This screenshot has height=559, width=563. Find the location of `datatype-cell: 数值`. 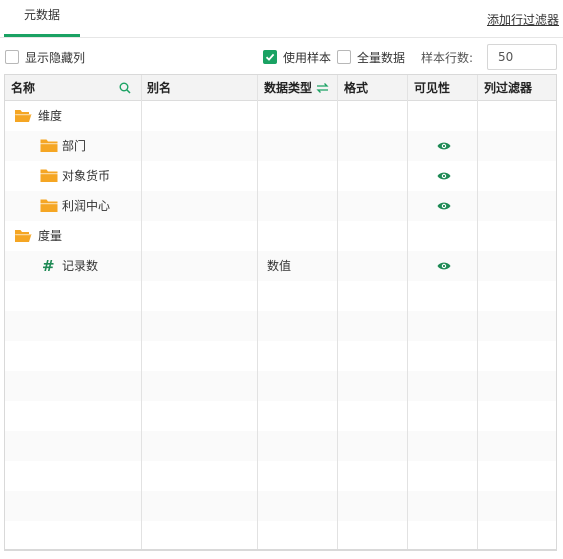

datatype-cell: 数值 is located at coordinates (279, 266).